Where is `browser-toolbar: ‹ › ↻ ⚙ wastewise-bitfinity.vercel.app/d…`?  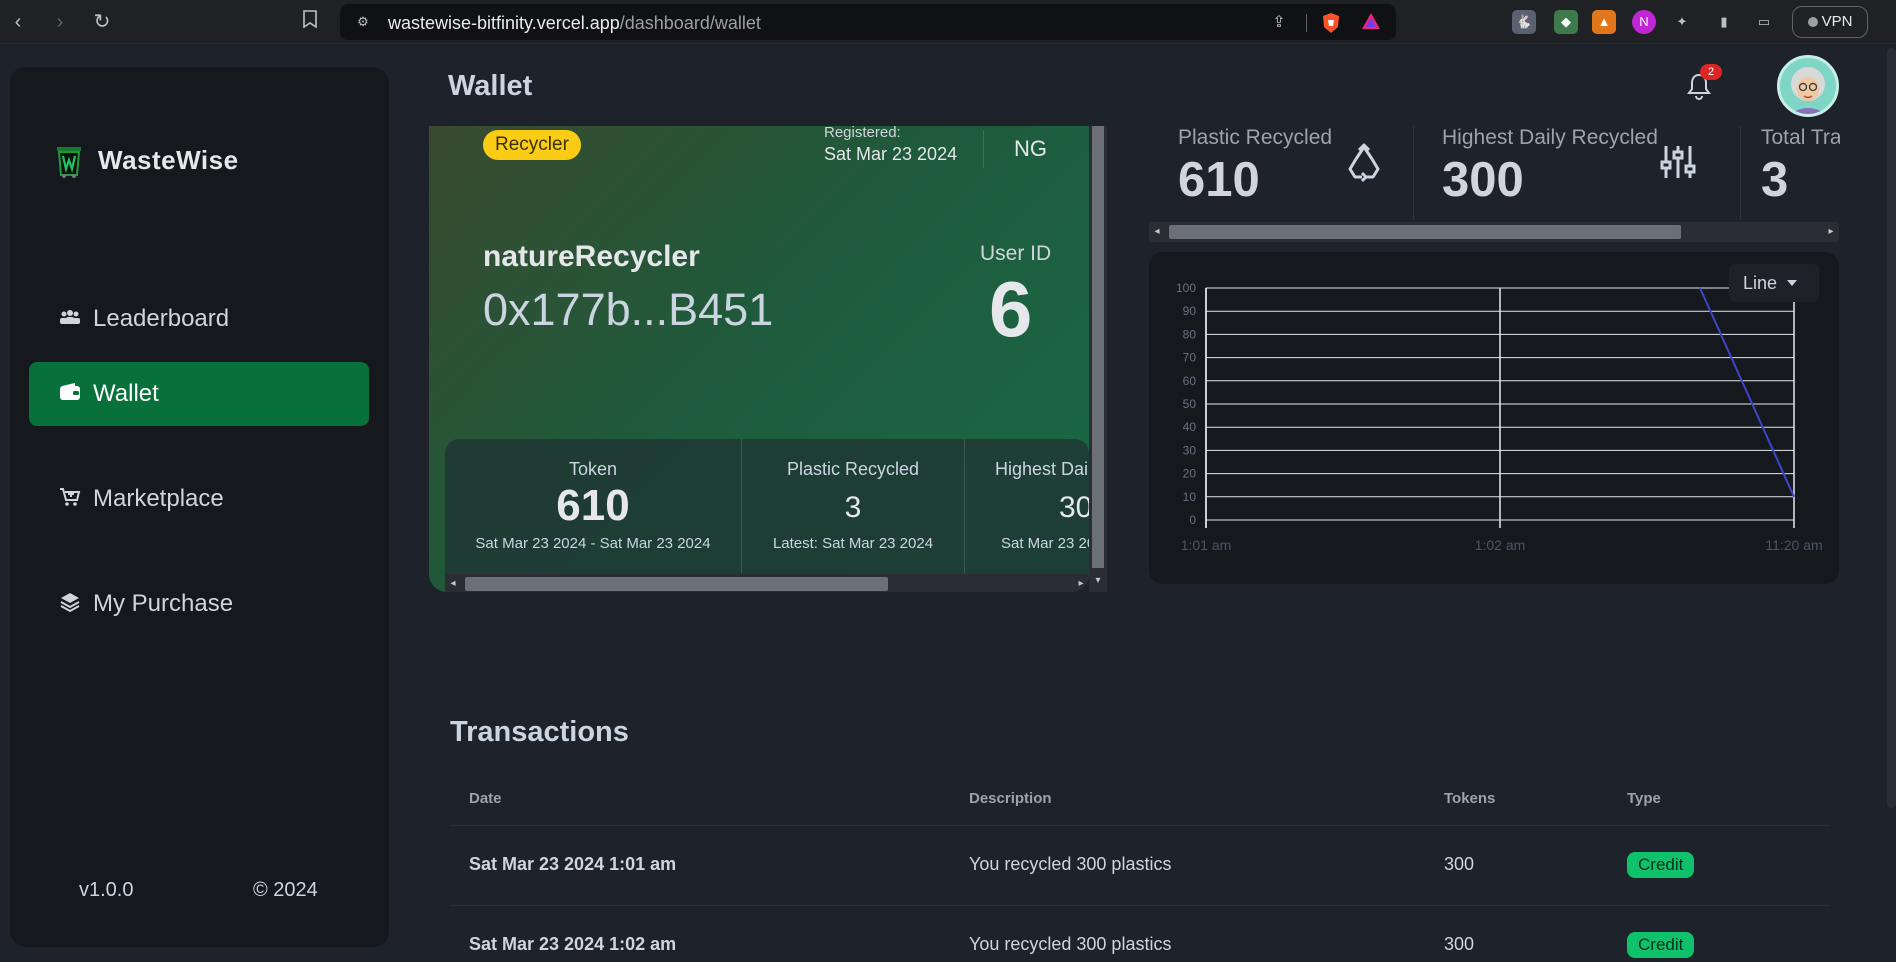 browser-toolbar: ‹ › ↻ ⚙ wastewise-bitfinity.vercel.app/d… is located at coordinates (948, 22).